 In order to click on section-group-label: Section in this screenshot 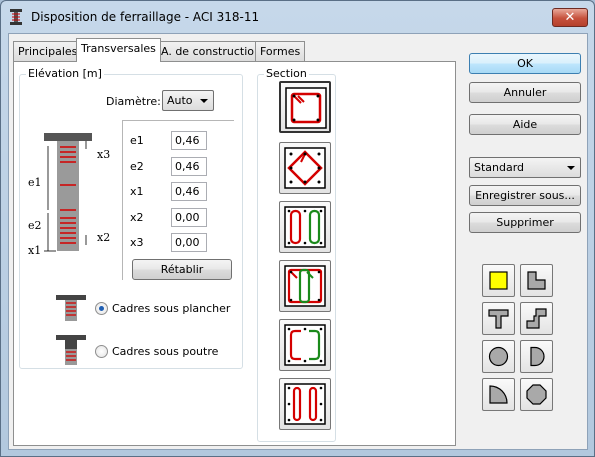, I will do `click(286, 73)`.